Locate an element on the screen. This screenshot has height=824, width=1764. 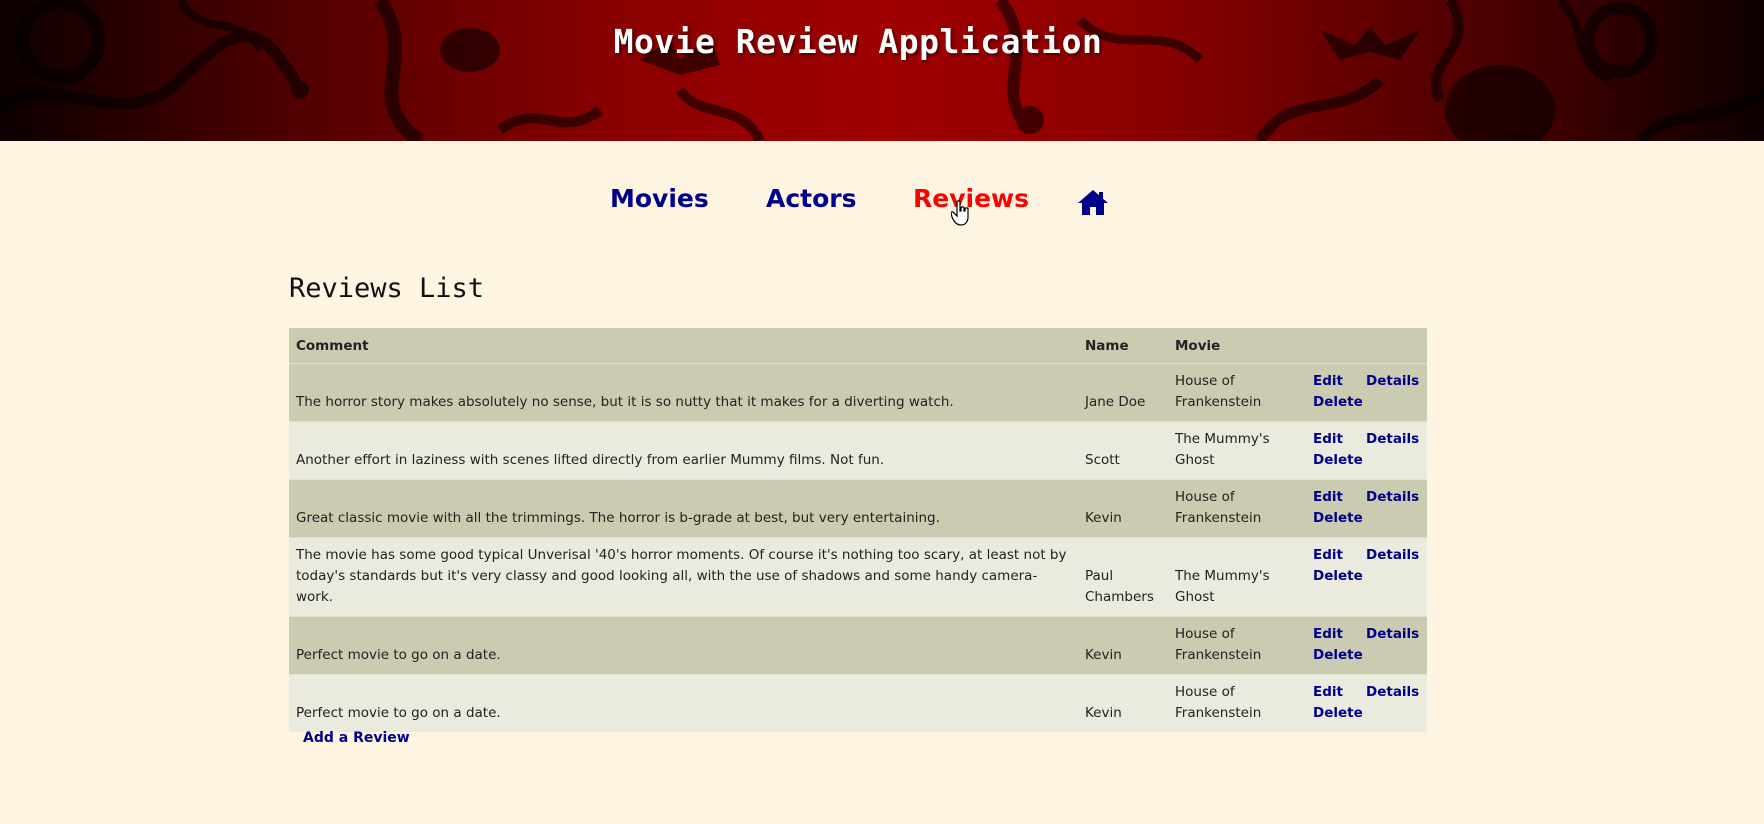
table-header-row: Comment Name Movie is located at coordinates (858, 346).